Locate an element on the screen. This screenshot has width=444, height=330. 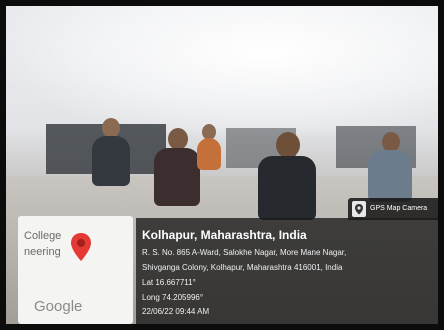
map-pin-icon is located at coordinates (81, 247).